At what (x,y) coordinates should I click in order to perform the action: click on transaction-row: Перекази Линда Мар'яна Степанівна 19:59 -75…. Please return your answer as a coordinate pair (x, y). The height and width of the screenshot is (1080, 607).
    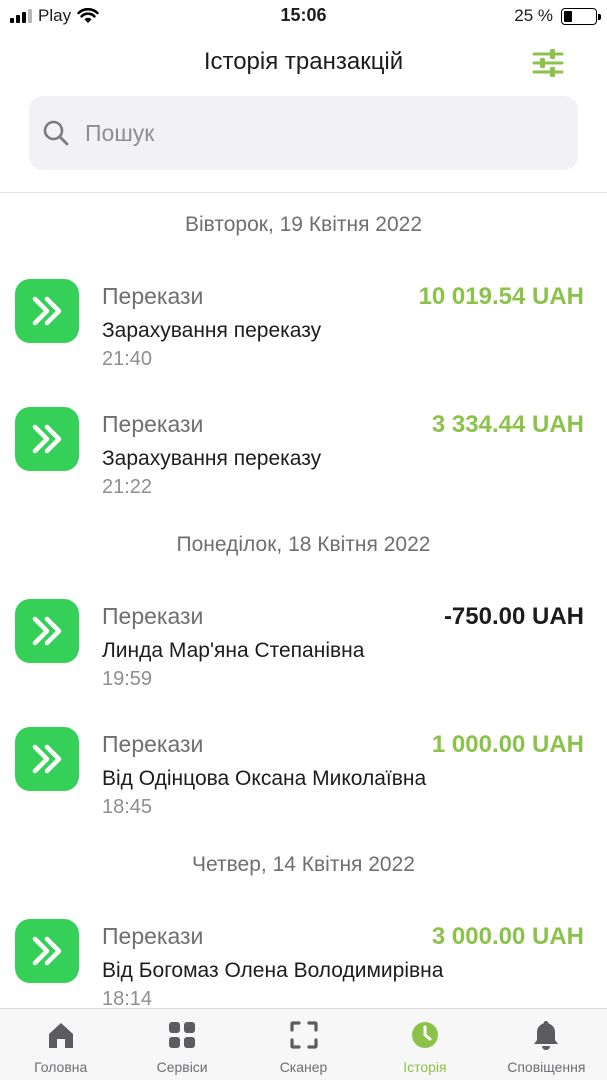
    Looking at the image, I should click on (303, 641).